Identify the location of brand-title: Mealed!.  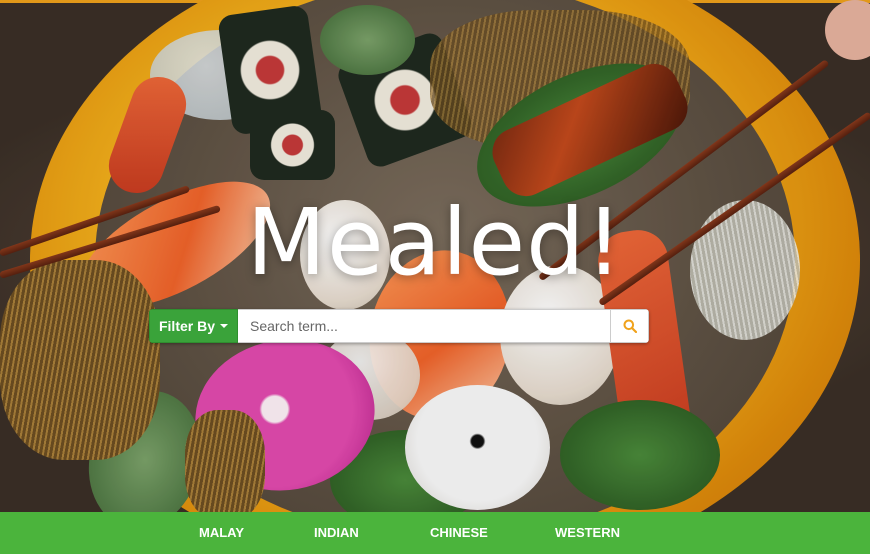
(435, 242).